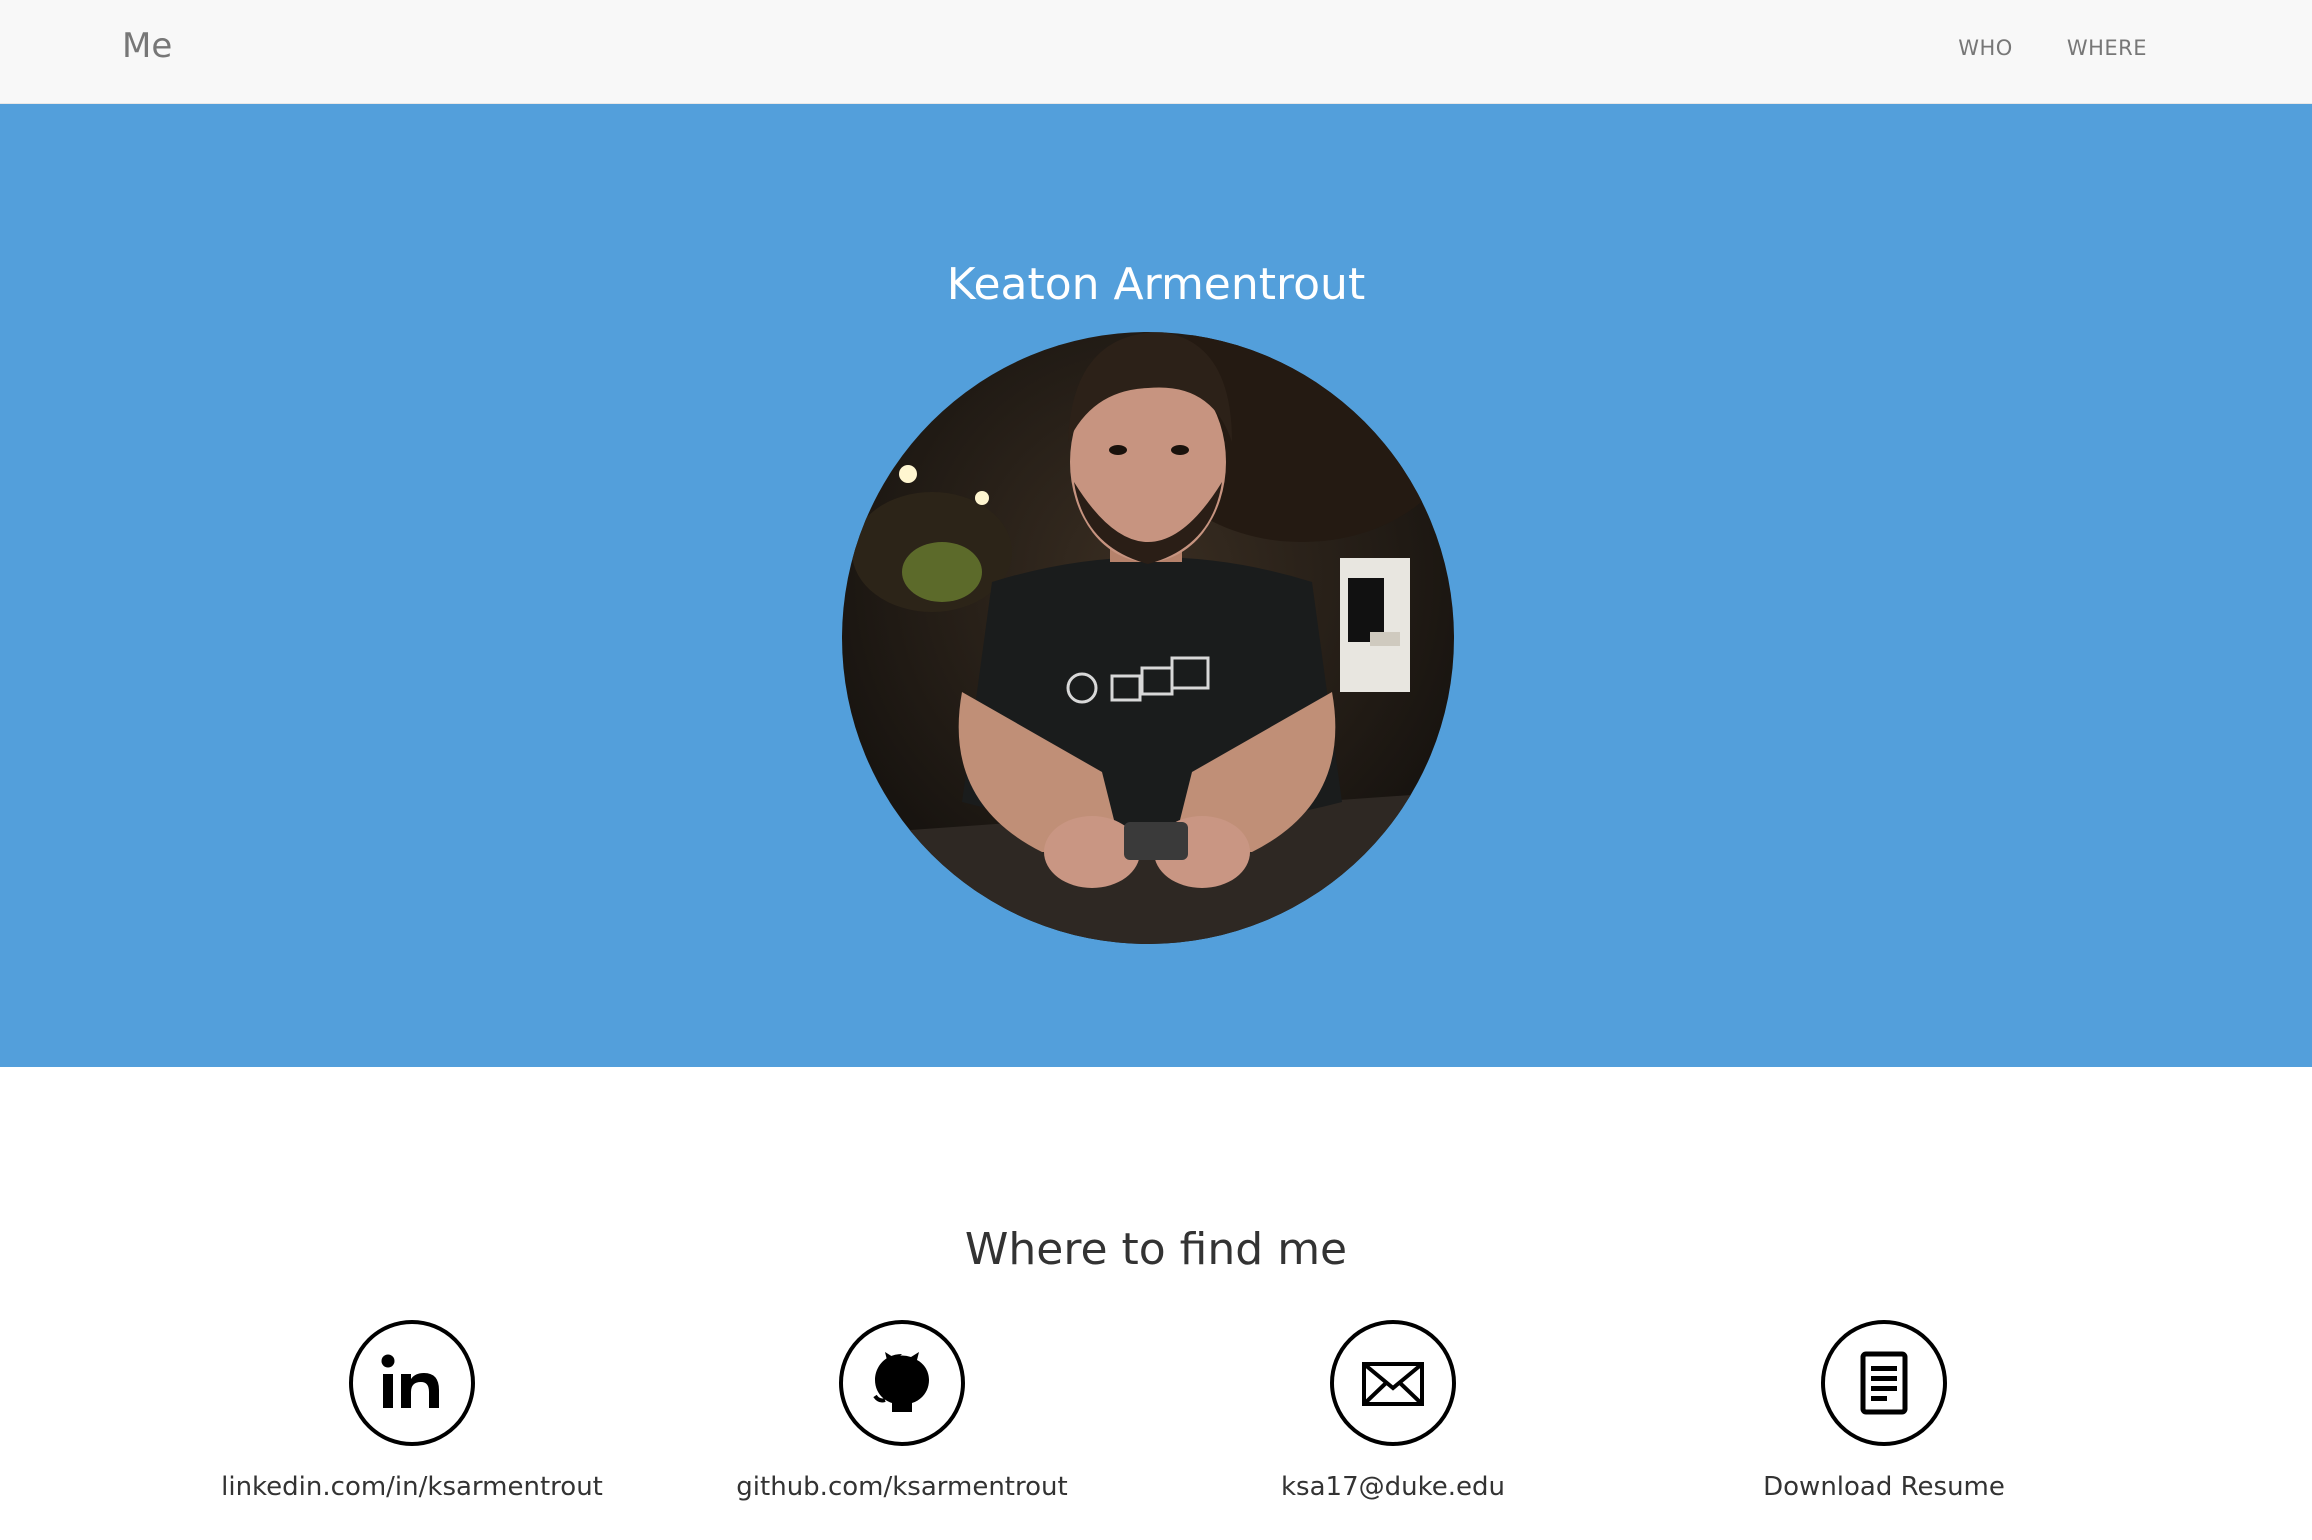  I want to click on document-icon, so click(1884, 1383).